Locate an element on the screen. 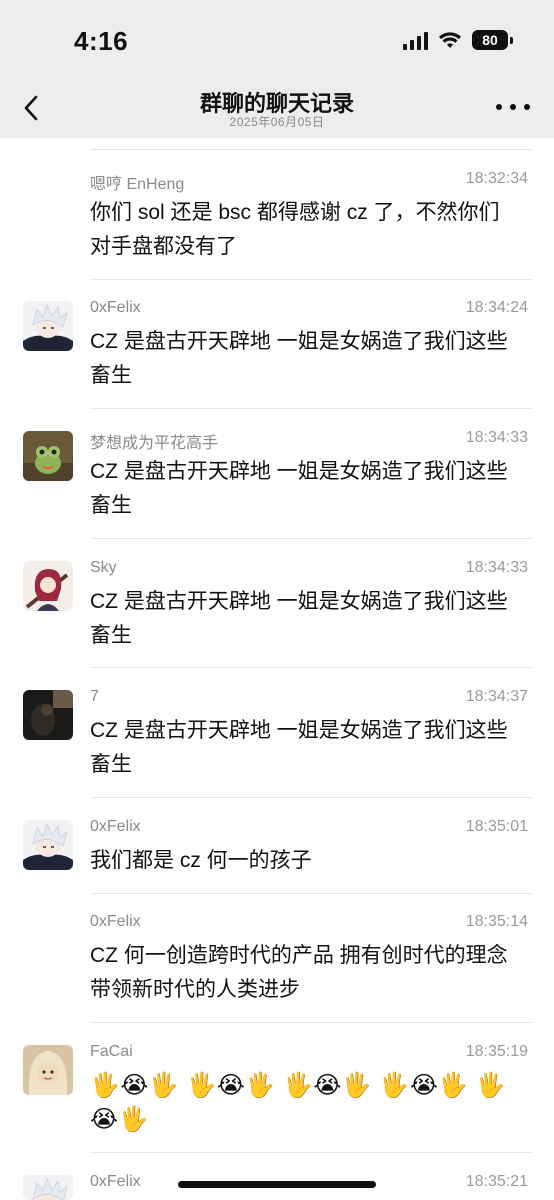 Image resolution: width=554 pixels, height=1200 pixels. avatar-dark-photo-icon is located at coordinates (48, 715).